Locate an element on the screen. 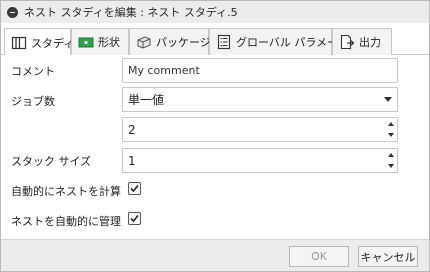 Image resolution: width=430 pixels, height=272 pixels. jobs-label: ジョブ数 is located at coordinates (33, 101).